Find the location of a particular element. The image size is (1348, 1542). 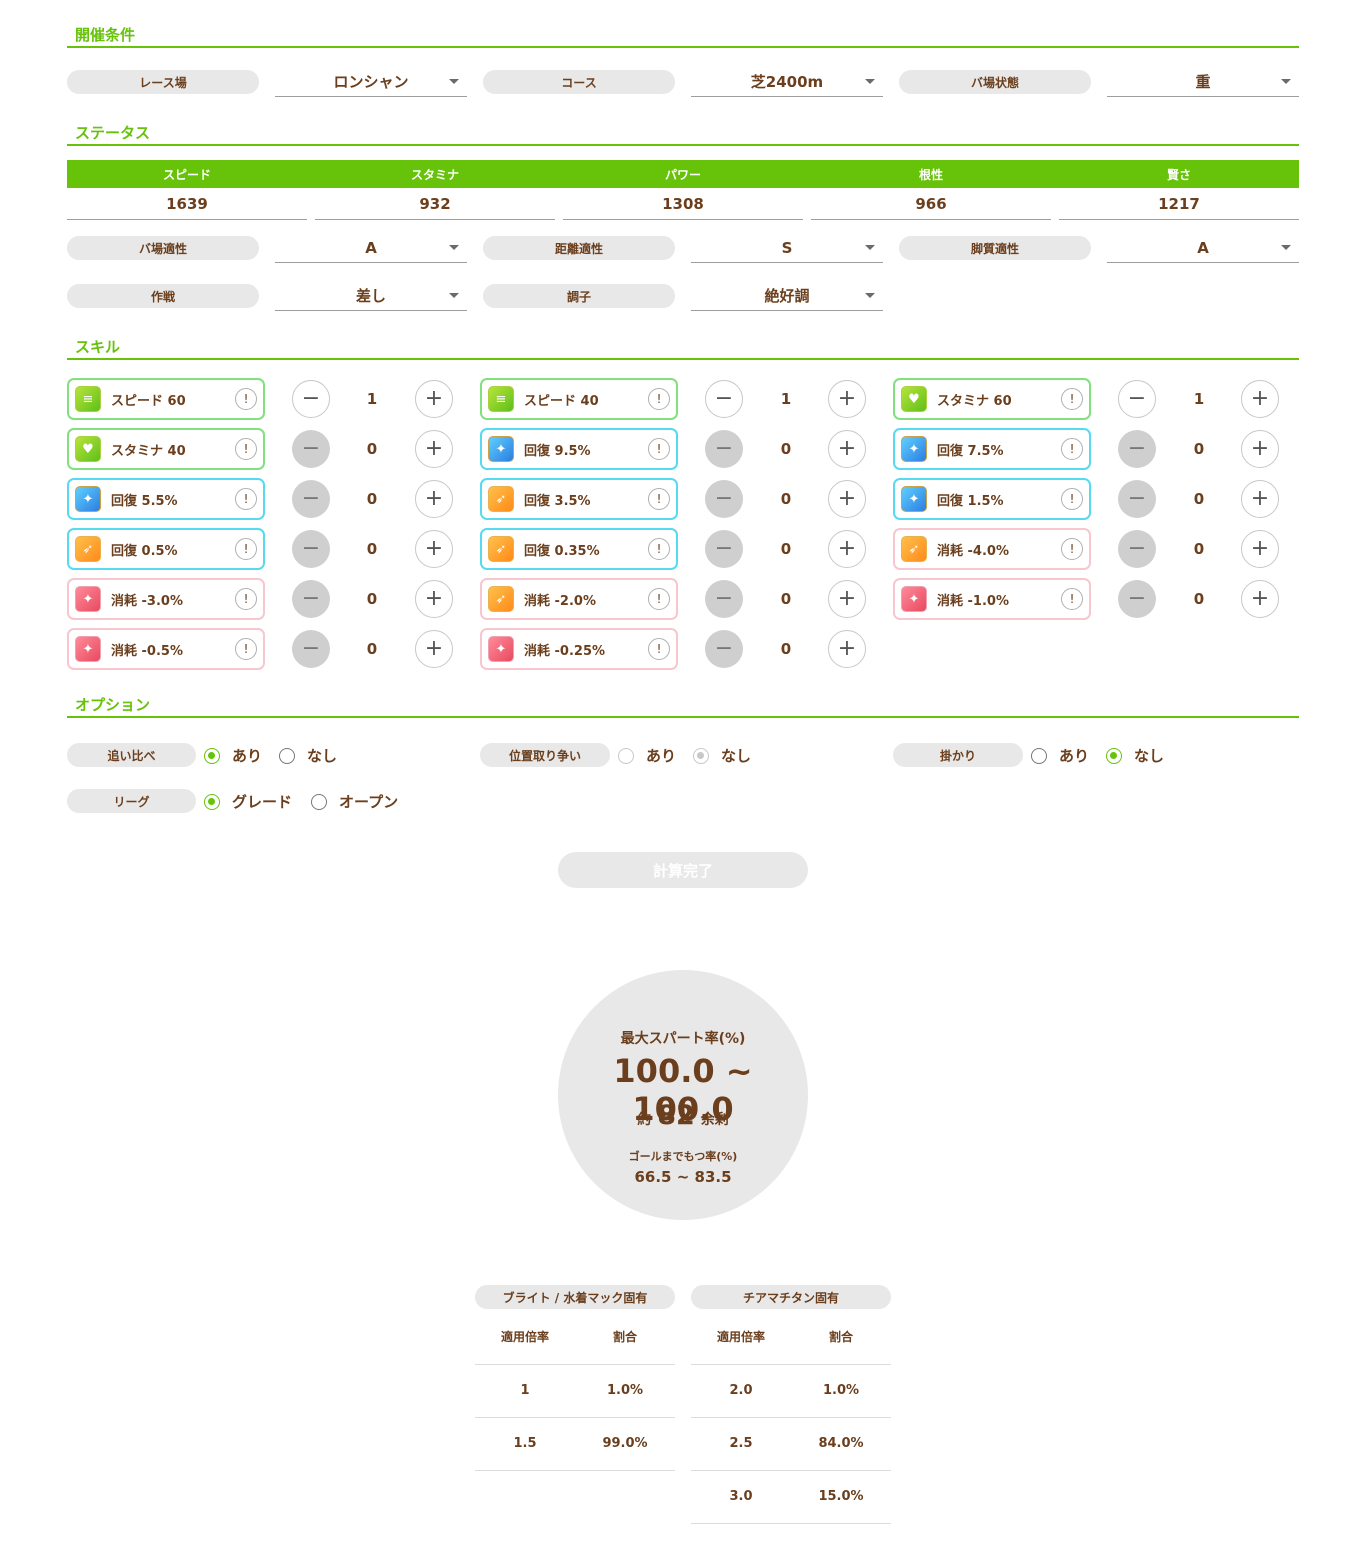

runner-icon: ➶ is located at coordinates (501, 549).